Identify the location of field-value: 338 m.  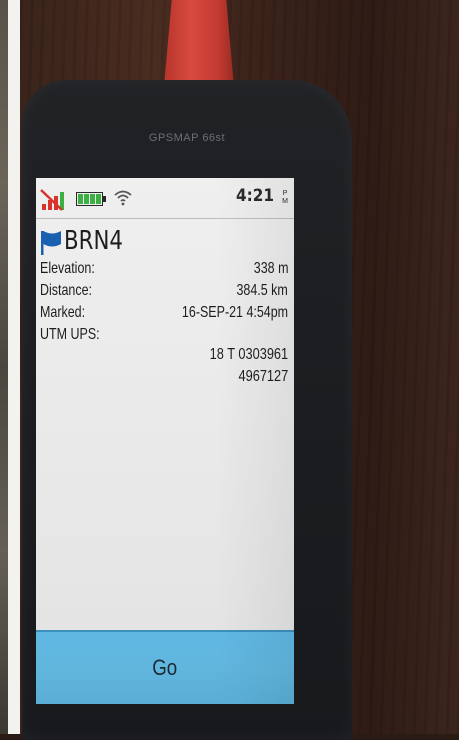
(270, 268).